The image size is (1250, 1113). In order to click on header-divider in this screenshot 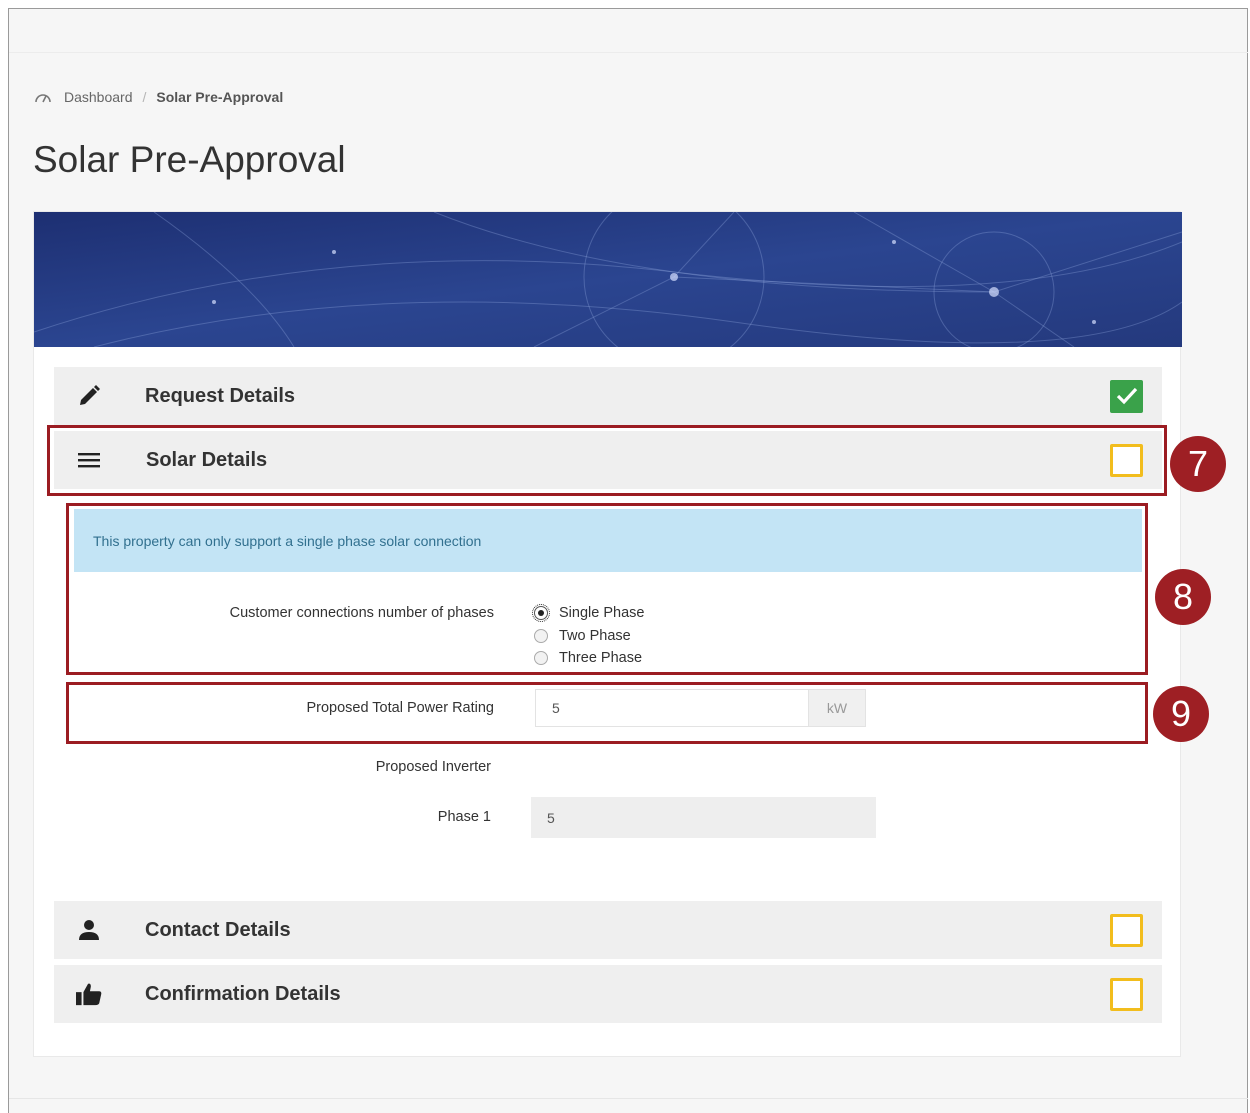, I will do `click(628, 52)`.